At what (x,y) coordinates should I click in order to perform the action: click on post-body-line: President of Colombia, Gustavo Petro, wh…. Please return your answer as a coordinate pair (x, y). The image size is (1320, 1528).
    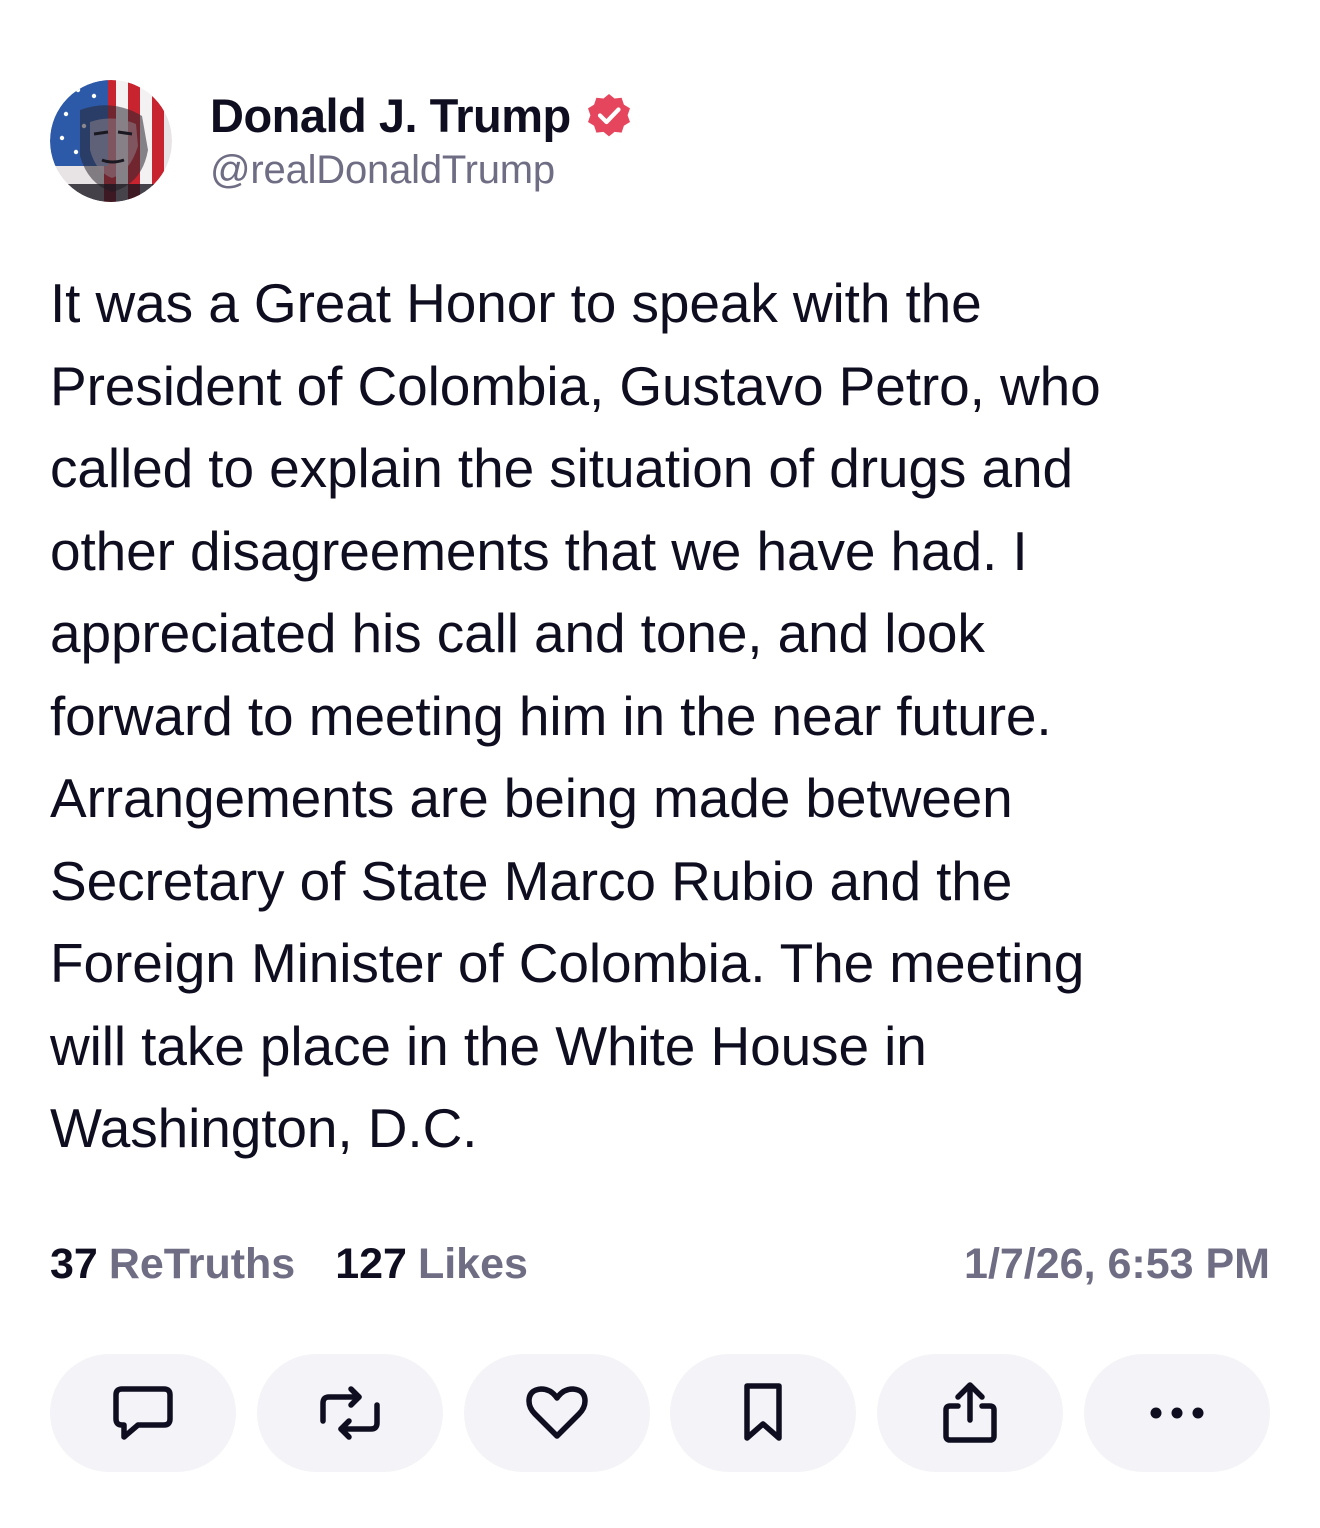
    Looking at the image, I should click on (575, 385).